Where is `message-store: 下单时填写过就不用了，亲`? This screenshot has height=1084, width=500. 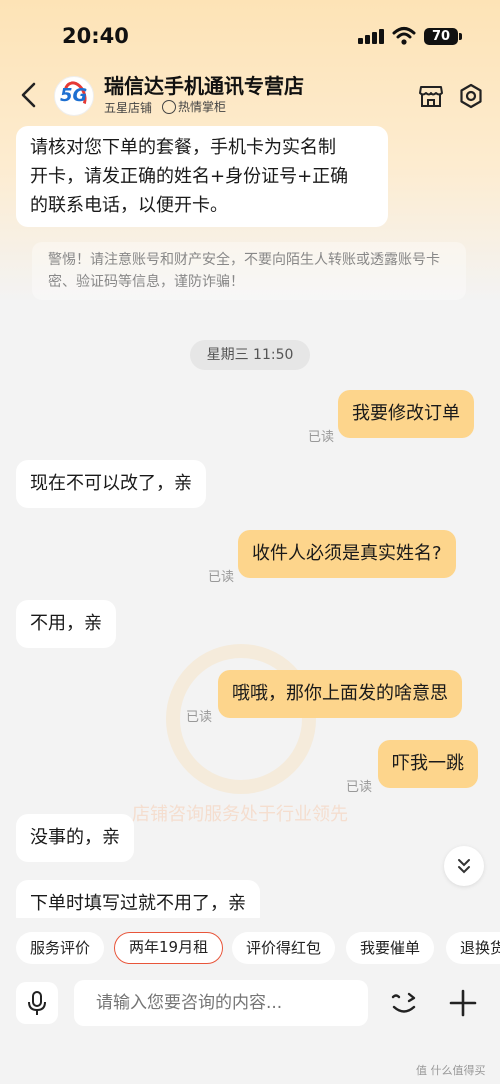 message-store: 下单时填写过就不用了，亲 is located at coordinates (138, 899).